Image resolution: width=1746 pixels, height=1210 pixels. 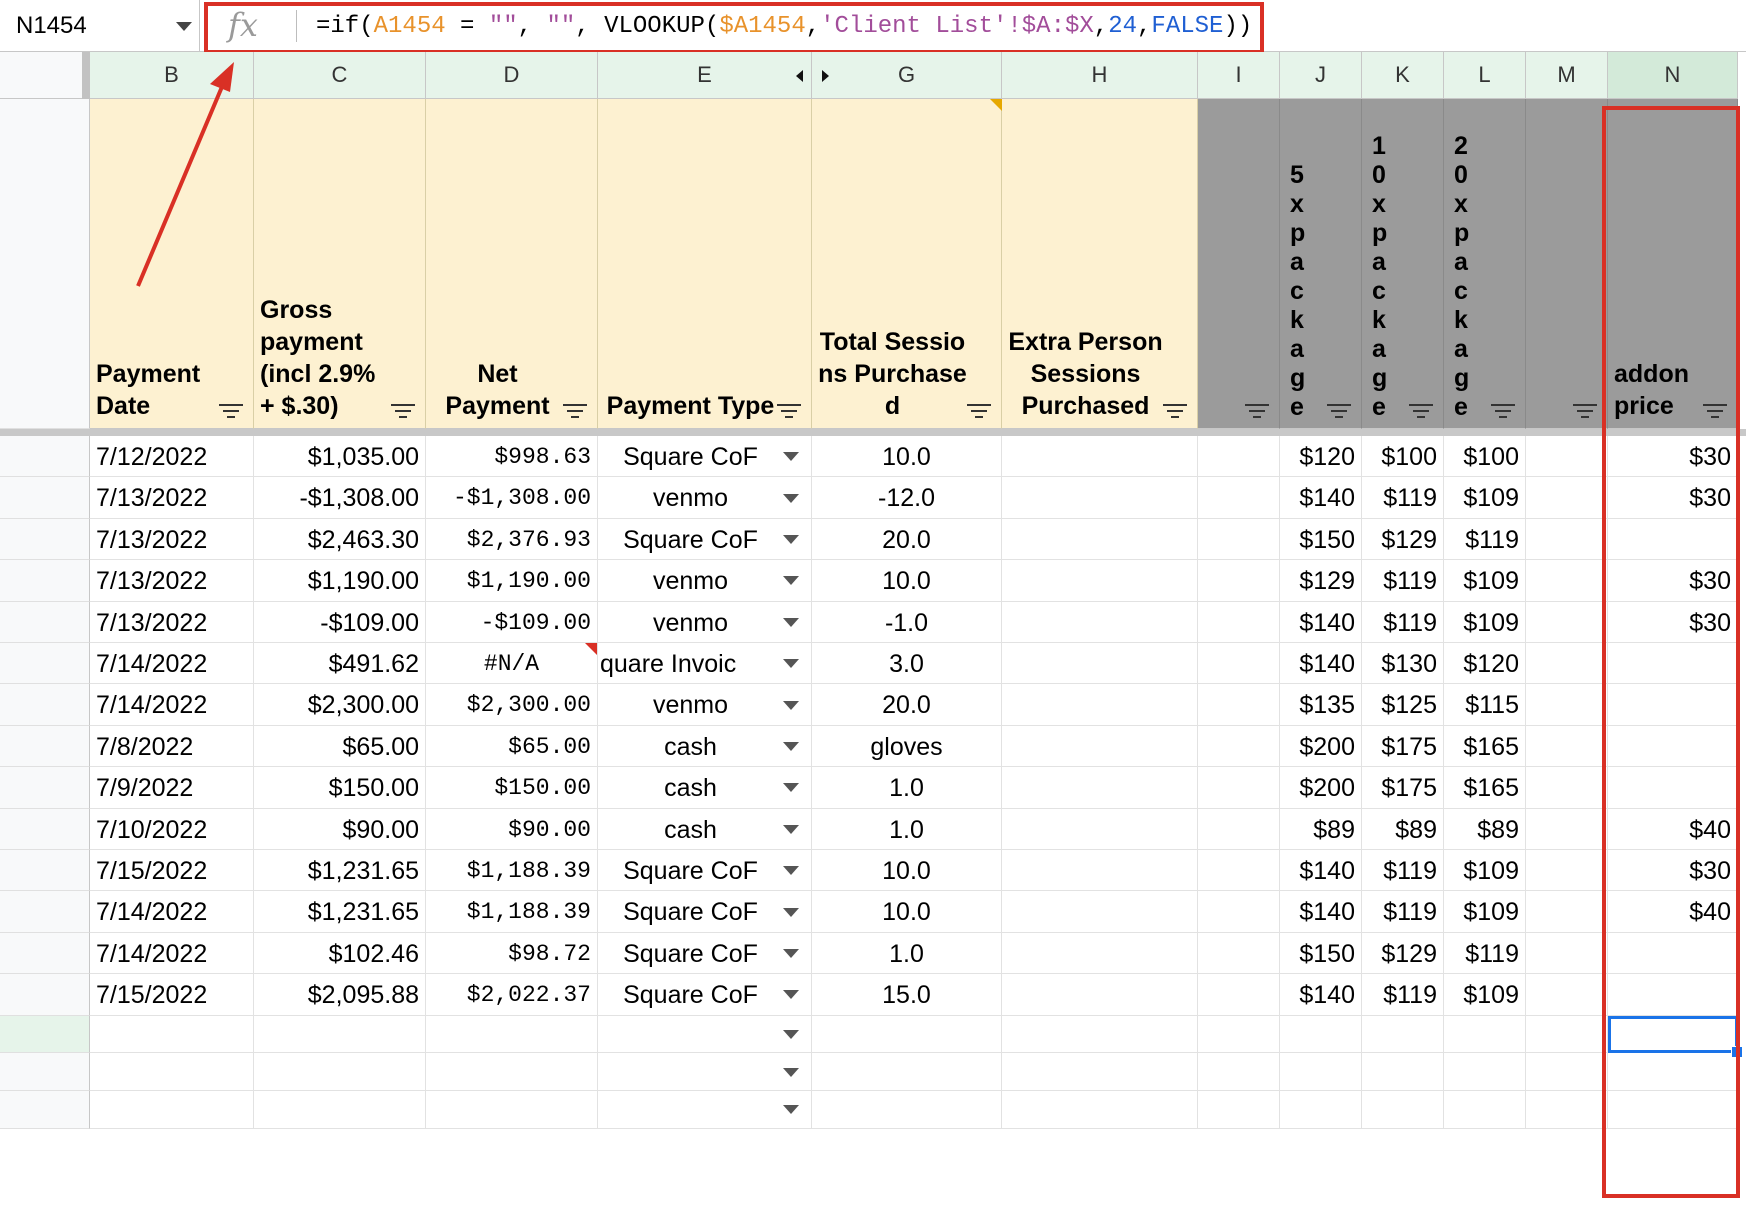 I want to click on cell-l1456, so click(x=1485, y=1110).